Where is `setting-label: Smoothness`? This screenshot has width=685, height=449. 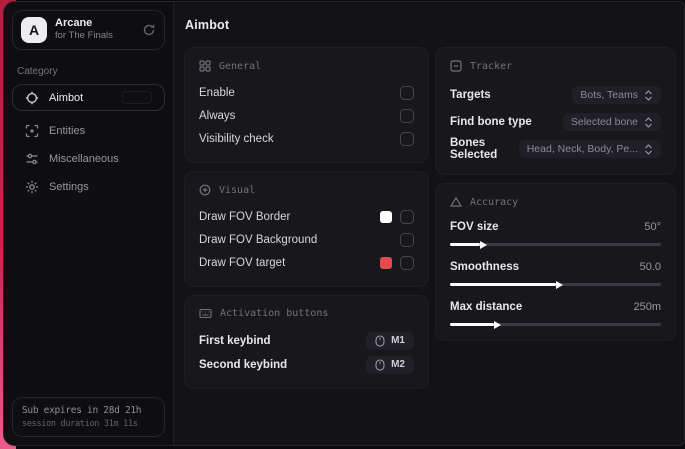
setting-label: Smoothness is located at coordinates (485, 267).